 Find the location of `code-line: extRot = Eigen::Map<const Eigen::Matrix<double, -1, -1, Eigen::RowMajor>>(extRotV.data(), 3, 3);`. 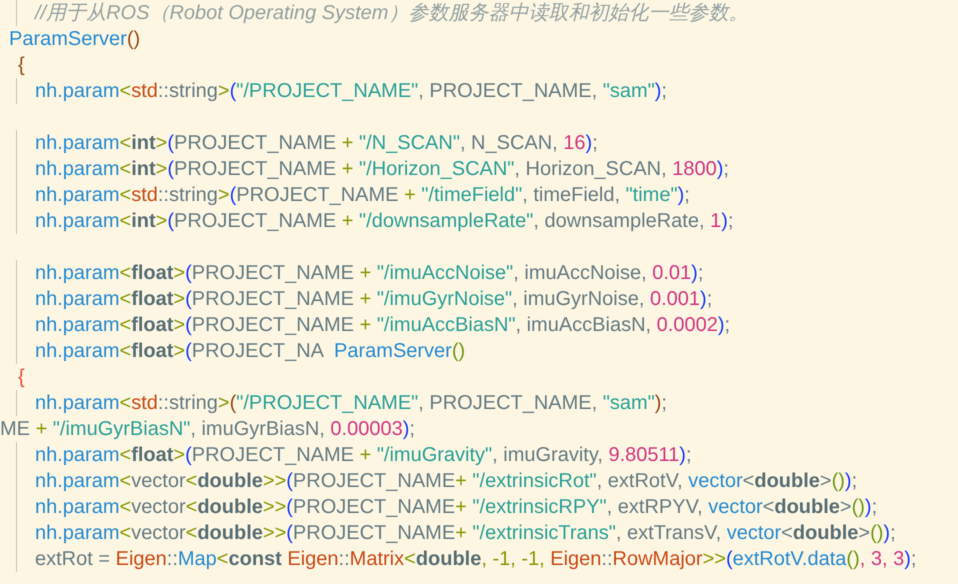

code-line: extRot = Eigen::Map<const Eigen::Matrix<double, -1, -1, Eigen::RowMajor>>(extRotV.data(), 3, 3); is located at coordinates (475, 559).